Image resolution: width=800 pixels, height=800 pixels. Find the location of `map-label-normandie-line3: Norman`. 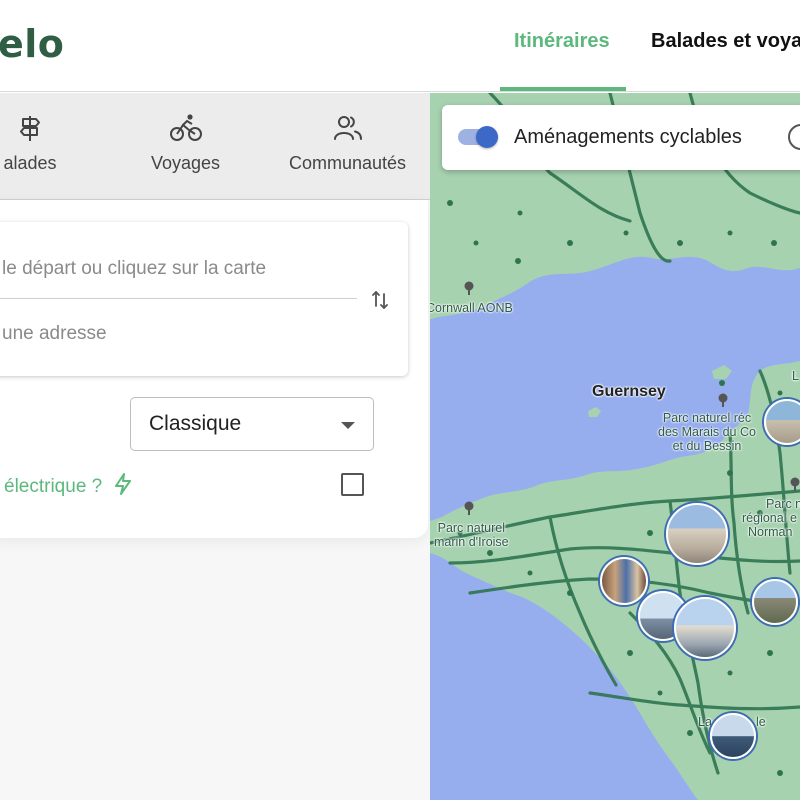

map-label-normandie-line3: Norman is located at coordinates (770, 532).